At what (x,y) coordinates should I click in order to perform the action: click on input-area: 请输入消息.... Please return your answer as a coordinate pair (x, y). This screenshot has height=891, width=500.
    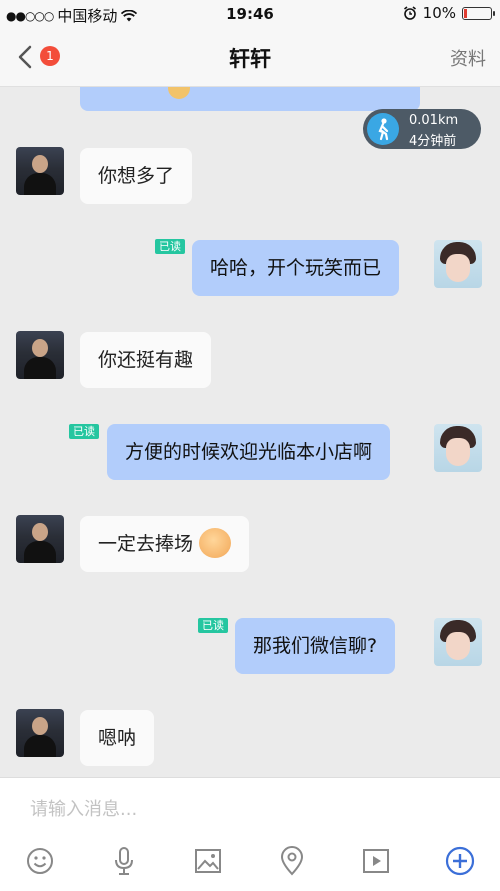
    Looking at the image, I should click on (250, 834).